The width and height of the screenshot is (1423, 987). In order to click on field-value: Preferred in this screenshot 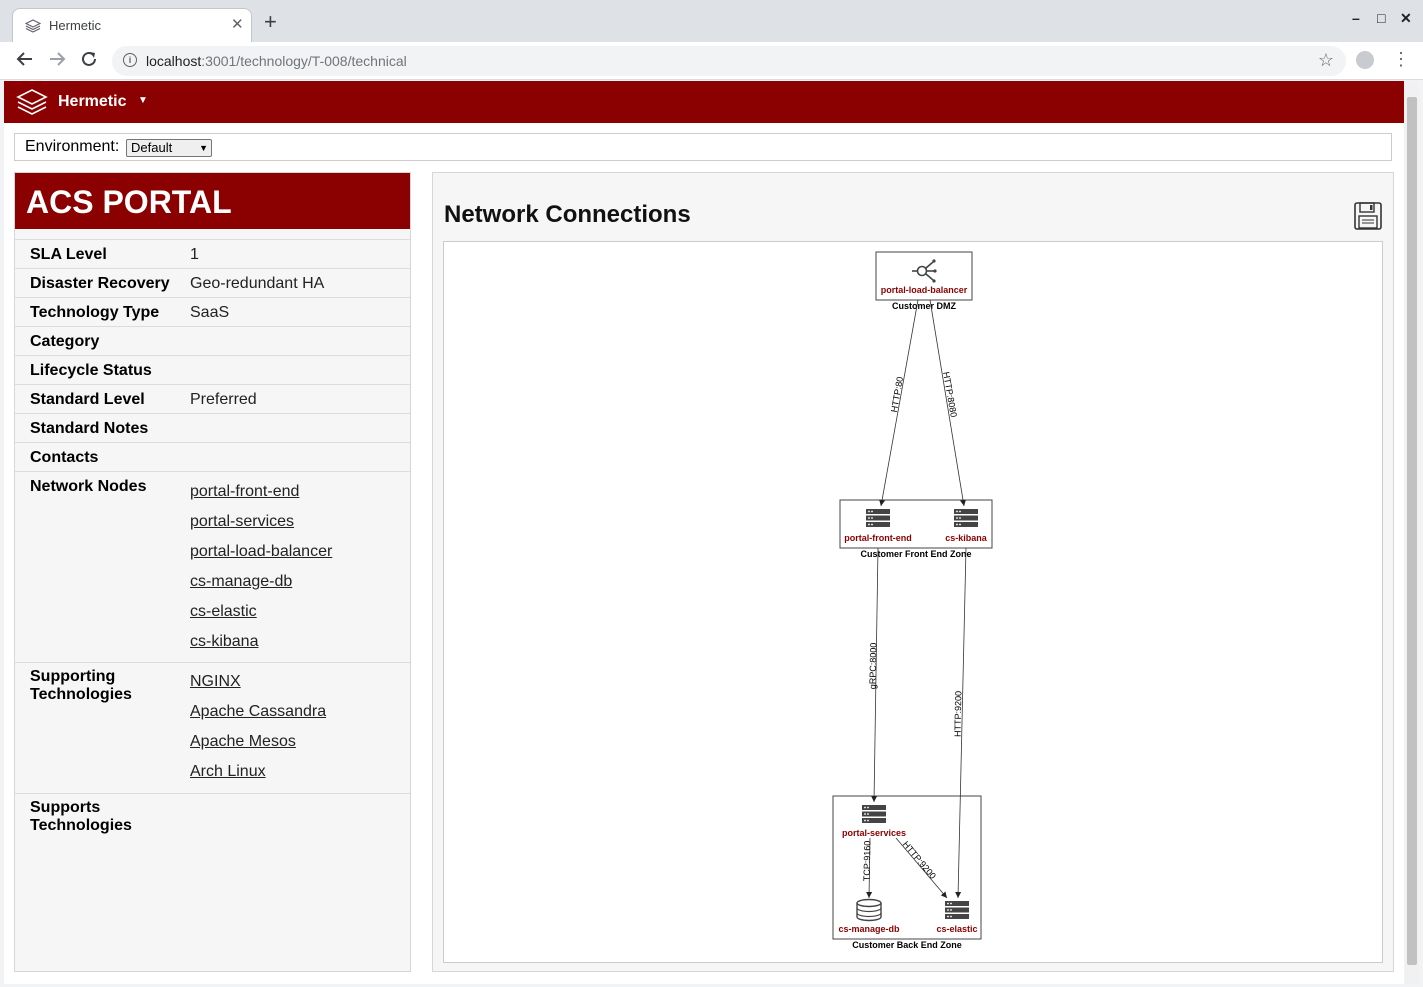, I will do `click(223, 399)`.